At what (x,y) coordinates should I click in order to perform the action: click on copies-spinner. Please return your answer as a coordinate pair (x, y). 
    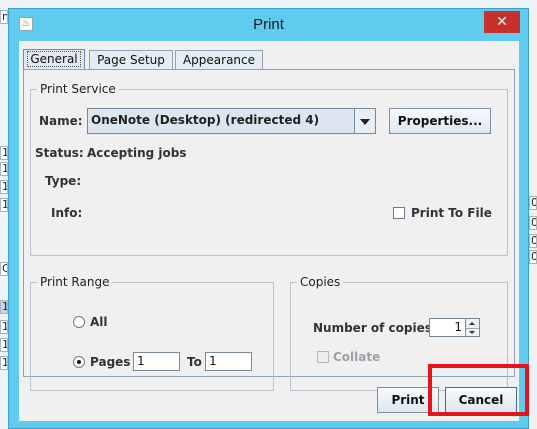
    Looking at the image, I should click on (473, 327).